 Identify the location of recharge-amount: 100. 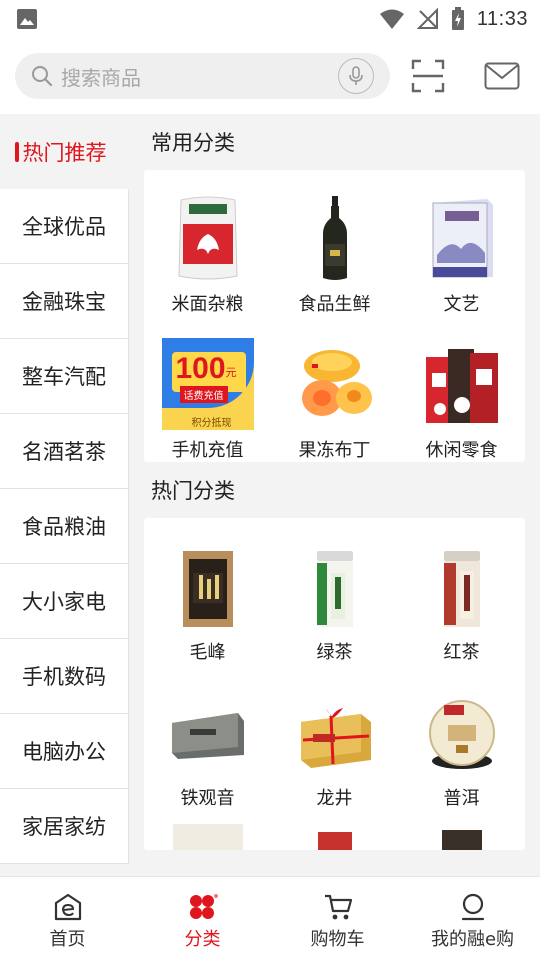
(200, 368).